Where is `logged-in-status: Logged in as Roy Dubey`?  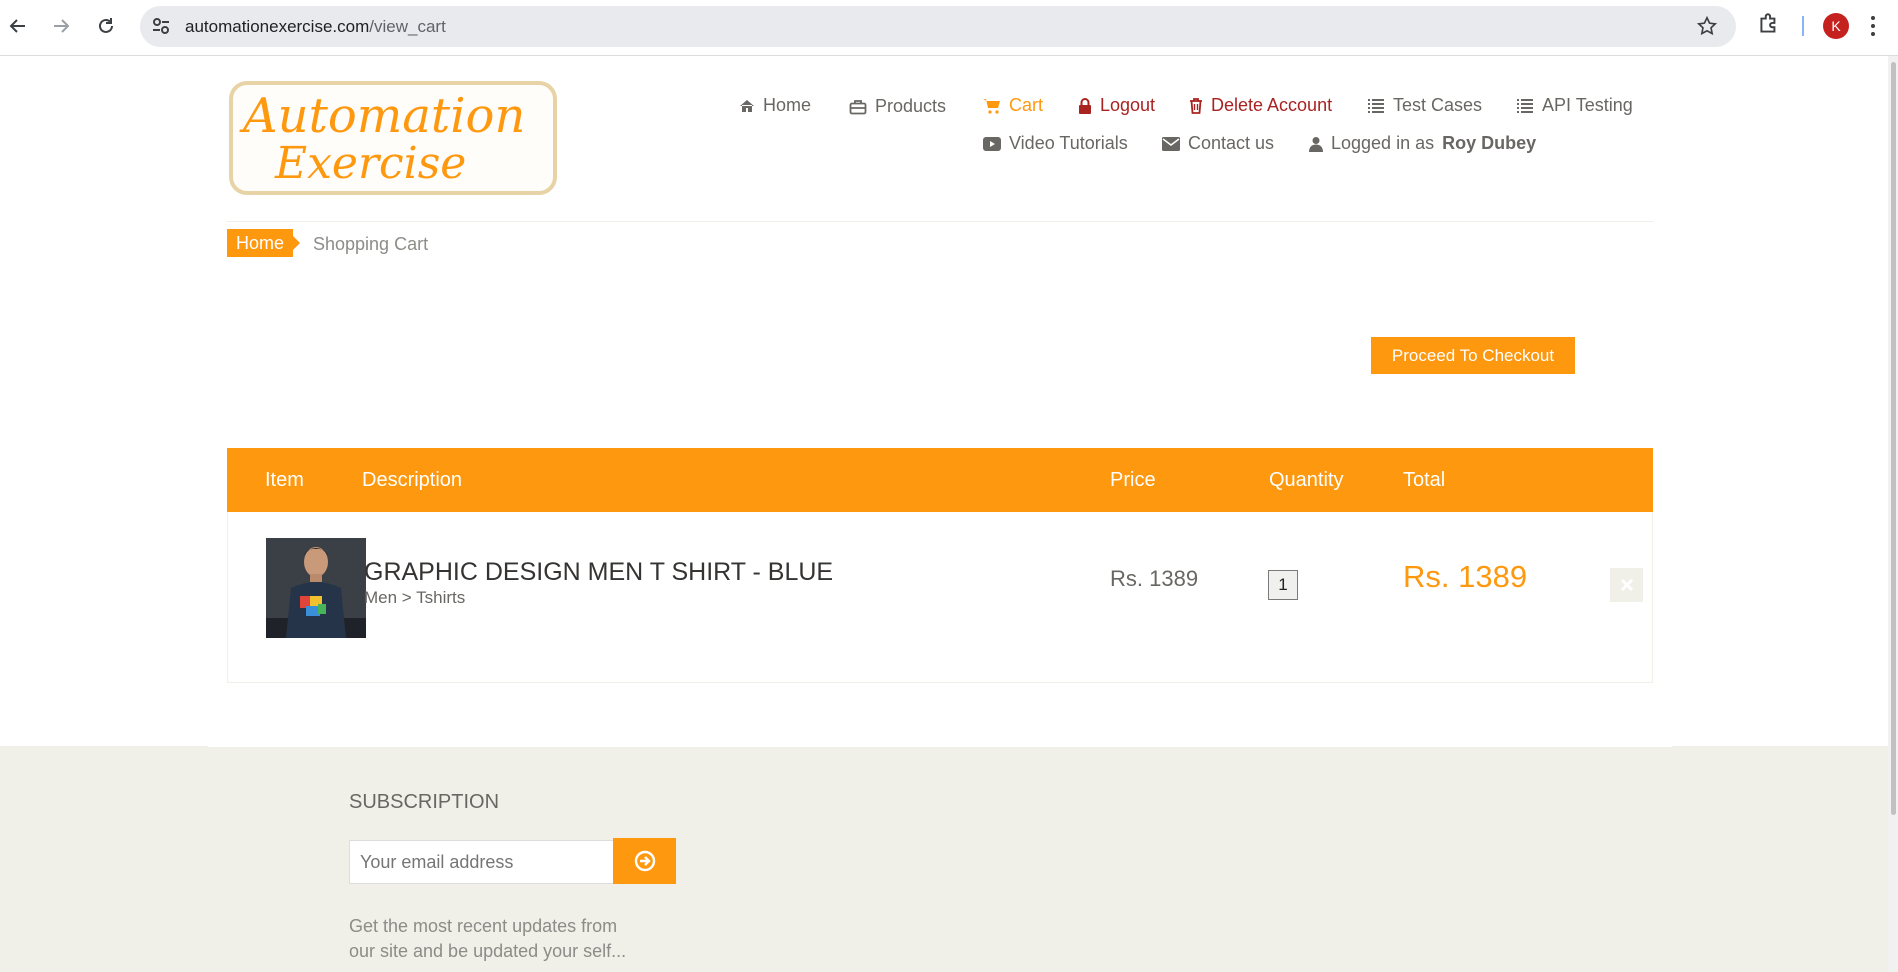 logged-in-status: Logged in as Roy Dubey is located at coordinates (1422, 143).